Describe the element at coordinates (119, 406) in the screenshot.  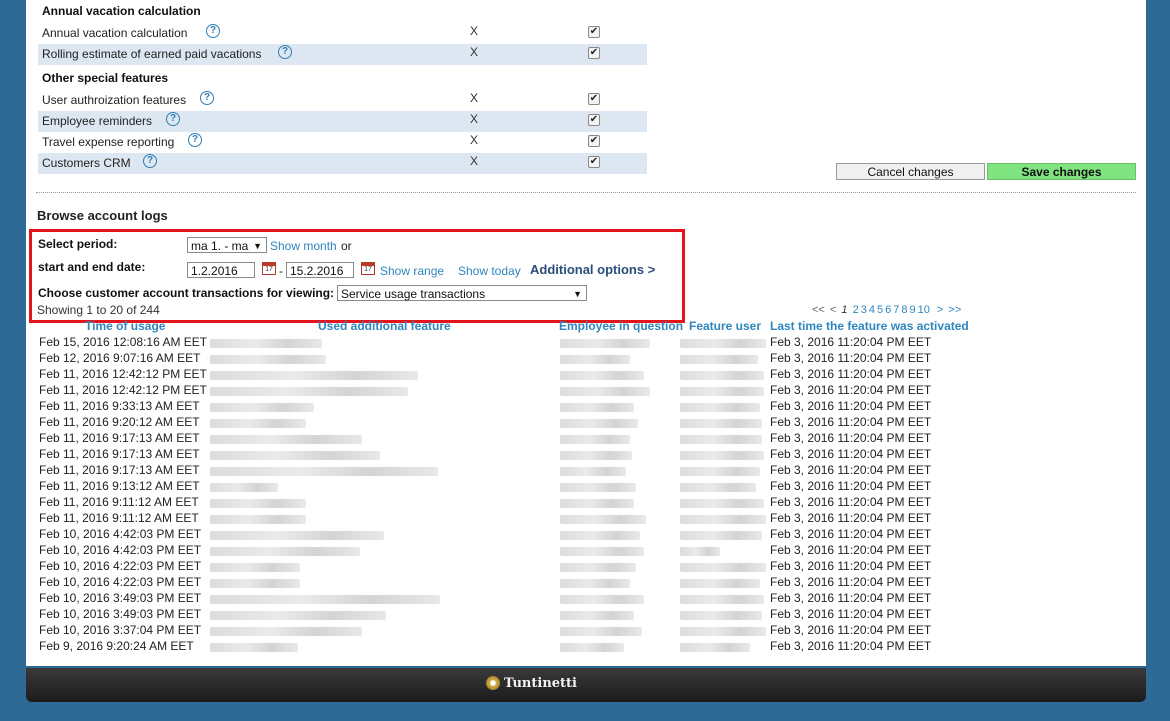
I see `time-of-usage-cell: Feb 11, 2016 9:33:13 AM EET` at that location.